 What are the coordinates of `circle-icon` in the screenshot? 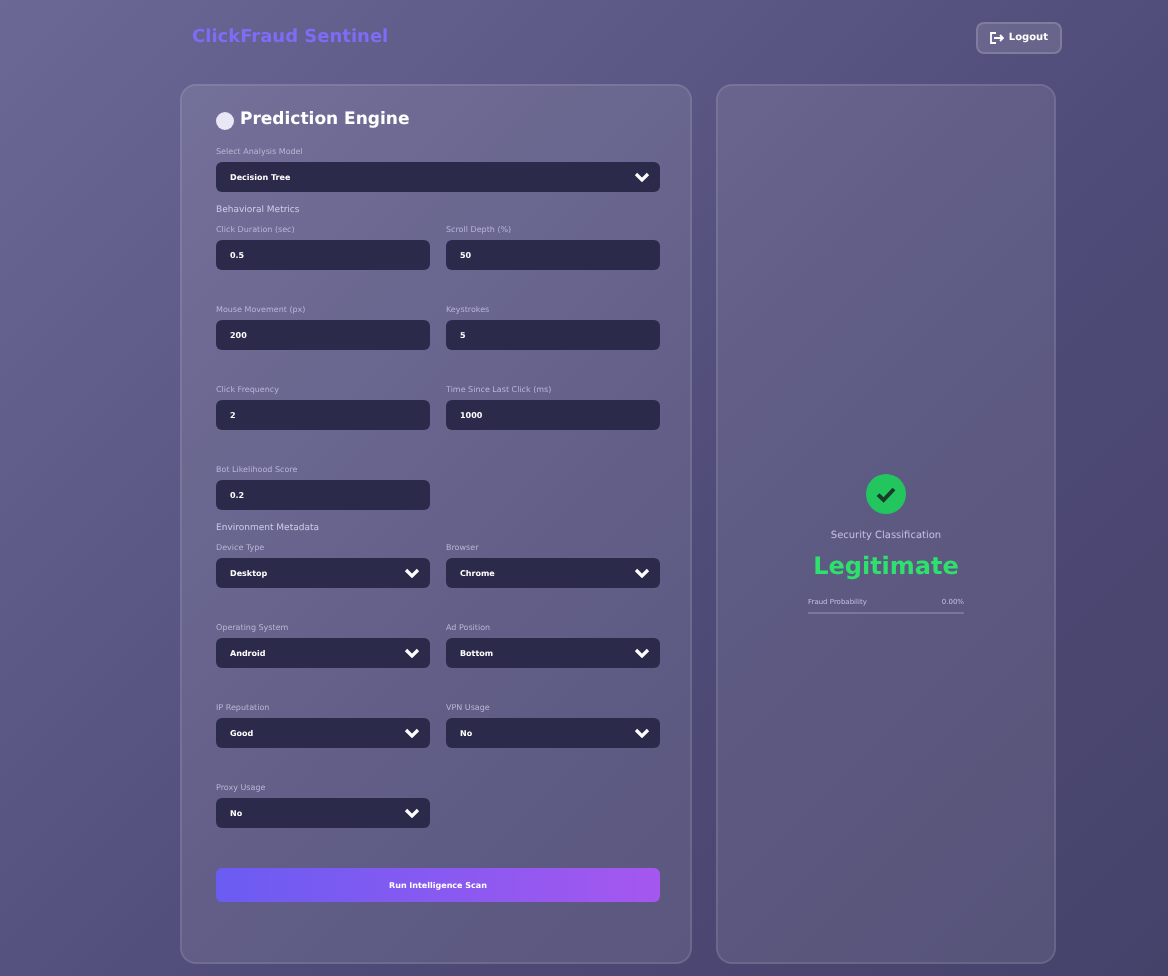 It's located at (225, 120).